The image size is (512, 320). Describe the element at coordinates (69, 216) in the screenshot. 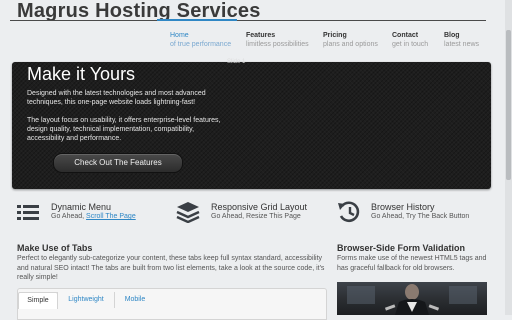

I see `feature-dynamic-menu-prefix: Go Ahead,` at that location.